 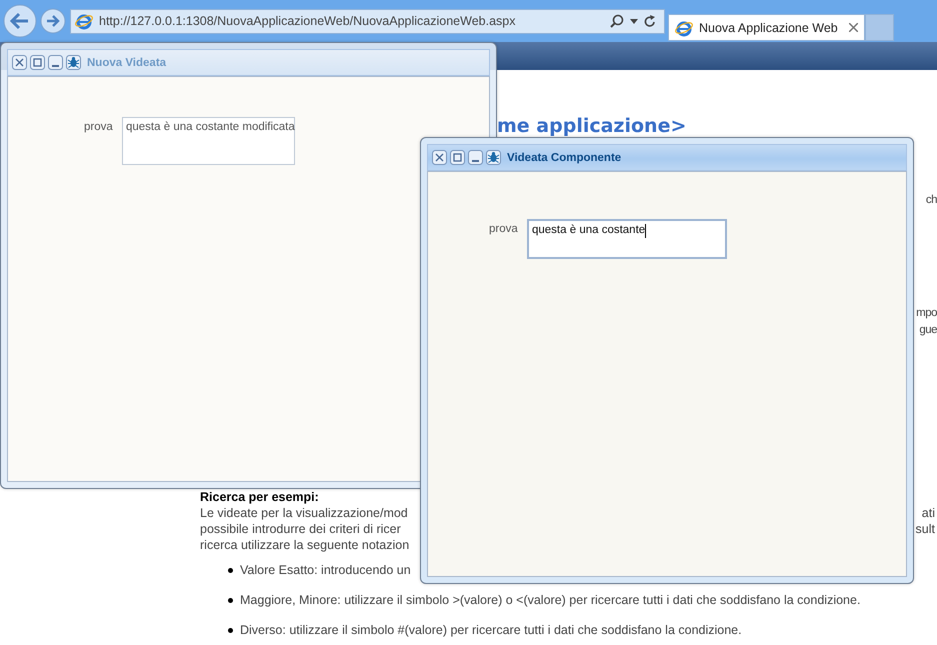 What do you see at coordinates (300, 529) in the screenshot?
I see `paragraph-text: possibile introdurre dei criteri di ricer` at bounding box center [300, 529].